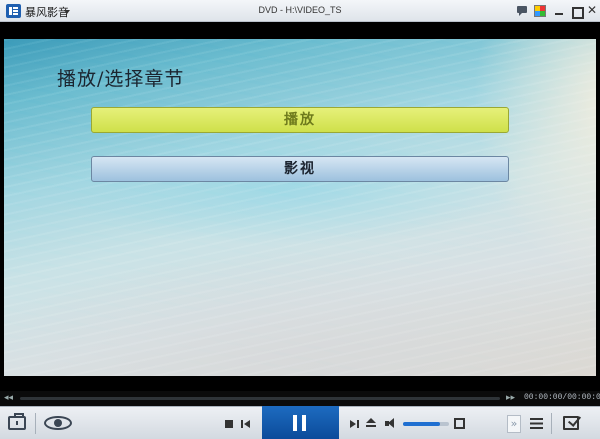 The width and height of the screenshot is (600, 439). What do you see at coordinates (17, 421) in the screenshot?
I see `toolbox-icon` at bounding box center [17, 421].